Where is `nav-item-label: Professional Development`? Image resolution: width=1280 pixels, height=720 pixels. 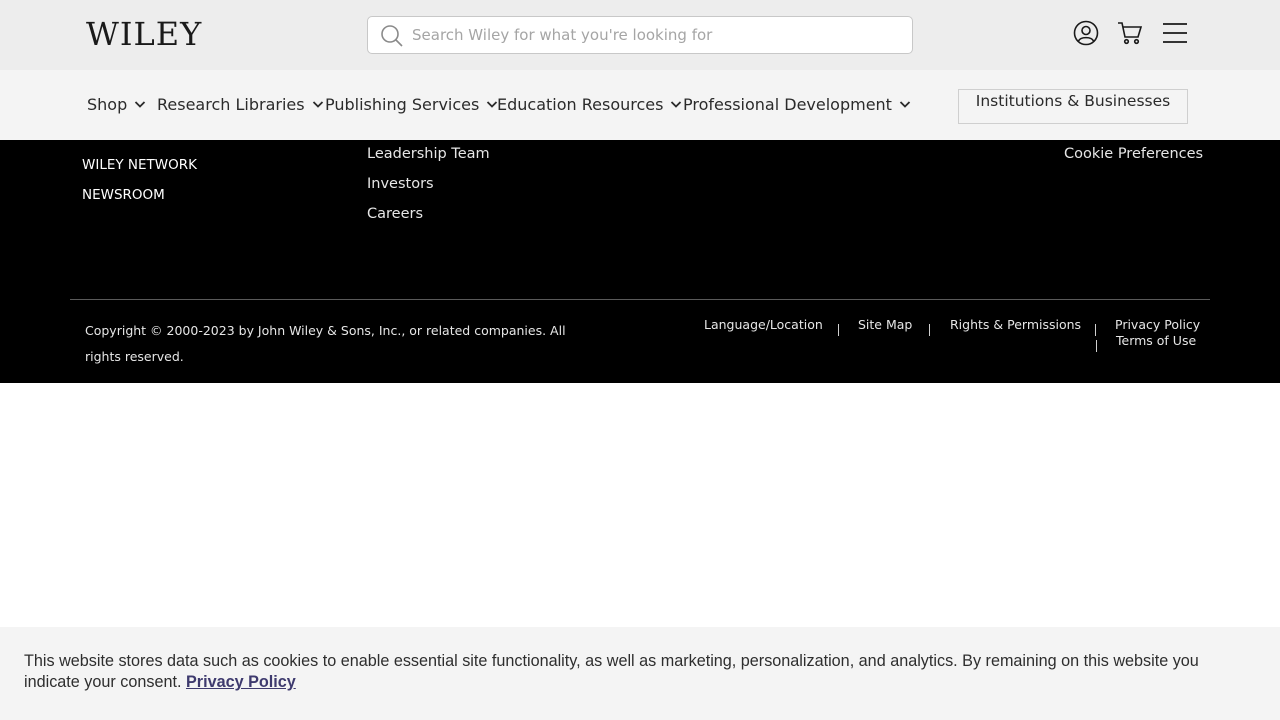
nav-item-label: Professional Development is located at coordinates (787, 104).